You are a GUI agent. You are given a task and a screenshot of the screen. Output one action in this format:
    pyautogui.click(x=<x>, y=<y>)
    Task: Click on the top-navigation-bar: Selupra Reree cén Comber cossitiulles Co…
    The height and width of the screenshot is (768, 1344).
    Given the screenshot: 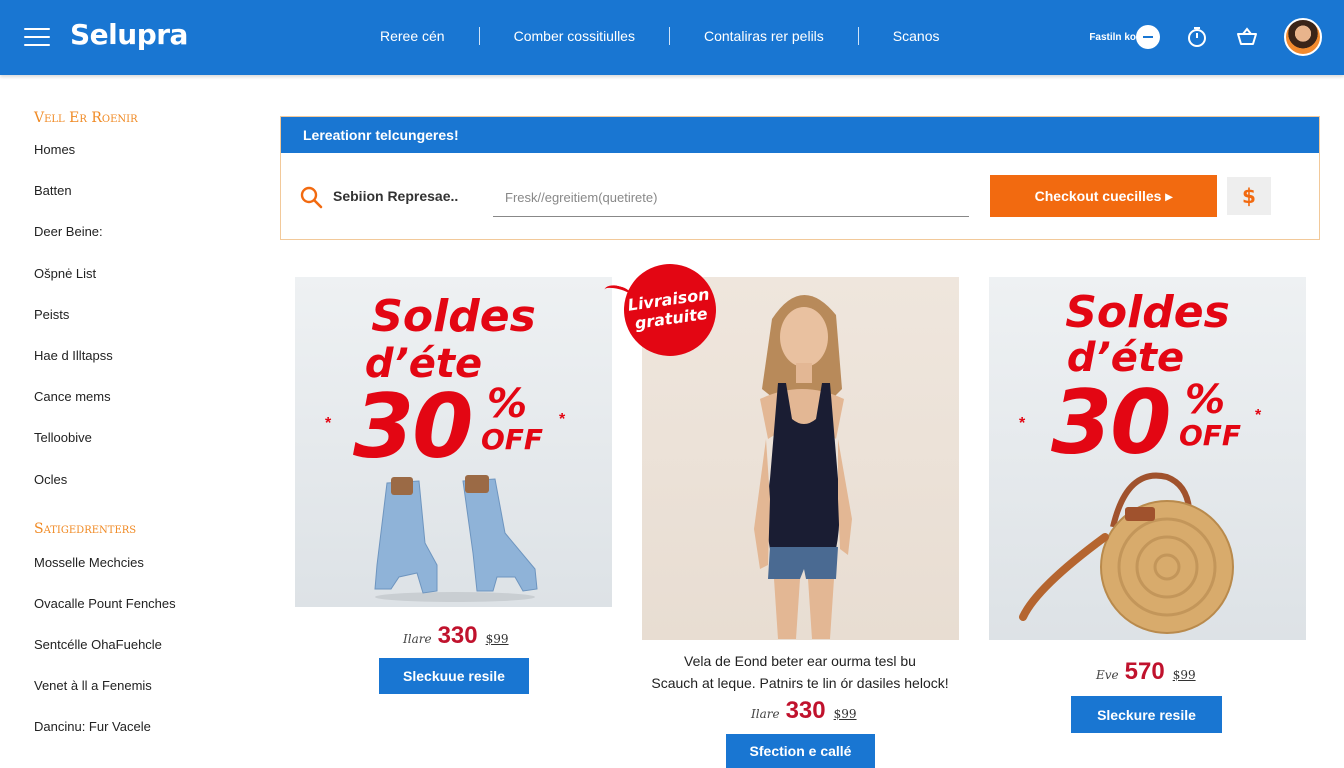 What is the action you would take?
    pyautogui.click(x=672, y=37)
    